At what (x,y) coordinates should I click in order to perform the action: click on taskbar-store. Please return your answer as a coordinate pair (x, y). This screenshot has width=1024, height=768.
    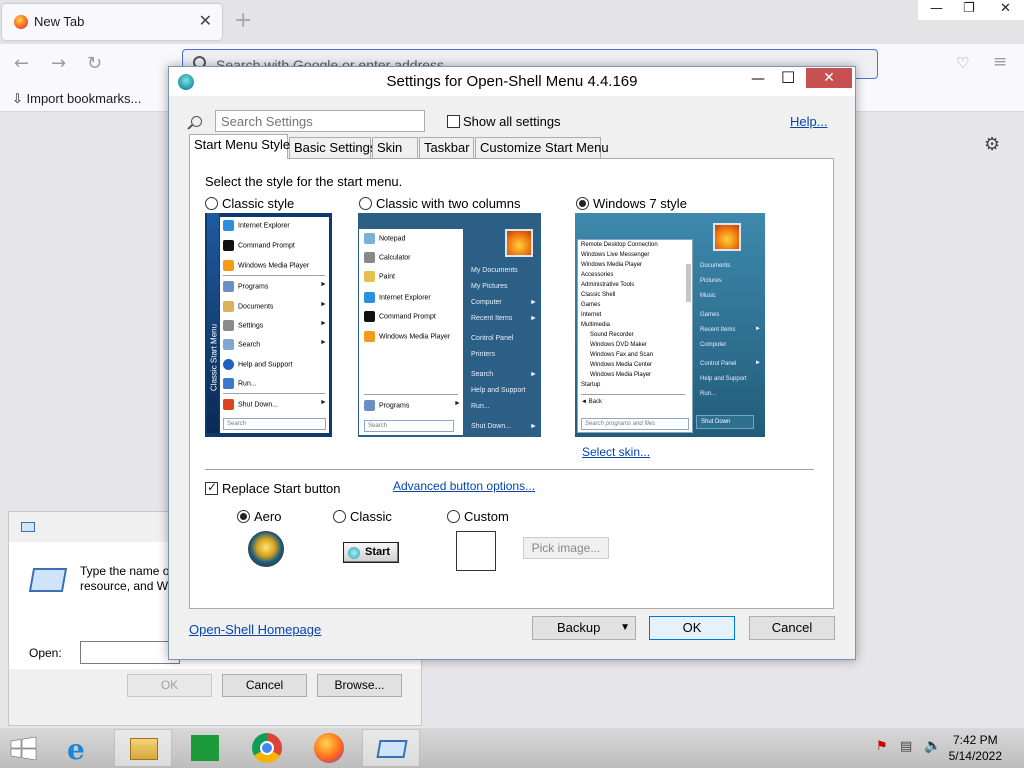
    Looking at the image, I should click on (205, 748).